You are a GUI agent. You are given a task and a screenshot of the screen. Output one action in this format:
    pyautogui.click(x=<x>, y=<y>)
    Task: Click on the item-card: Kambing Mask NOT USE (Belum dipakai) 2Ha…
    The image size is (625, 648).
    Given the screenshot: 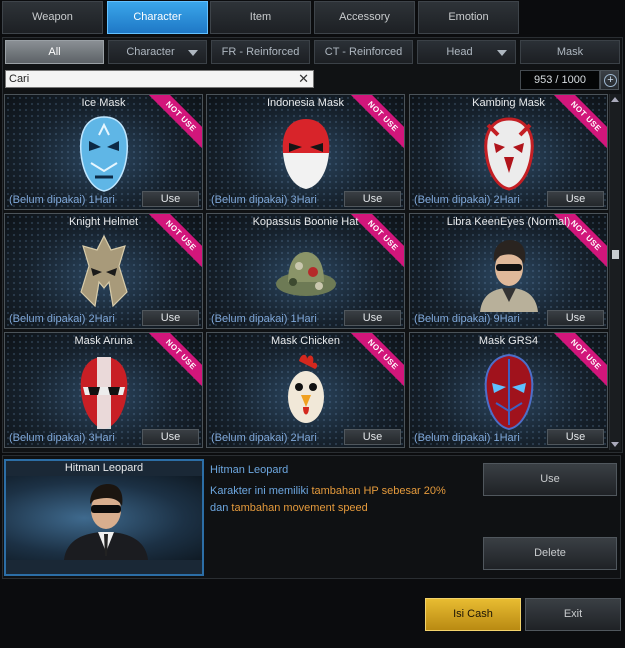 What is the action you would take?
    pyautogui.click(x=508, y=152)
    